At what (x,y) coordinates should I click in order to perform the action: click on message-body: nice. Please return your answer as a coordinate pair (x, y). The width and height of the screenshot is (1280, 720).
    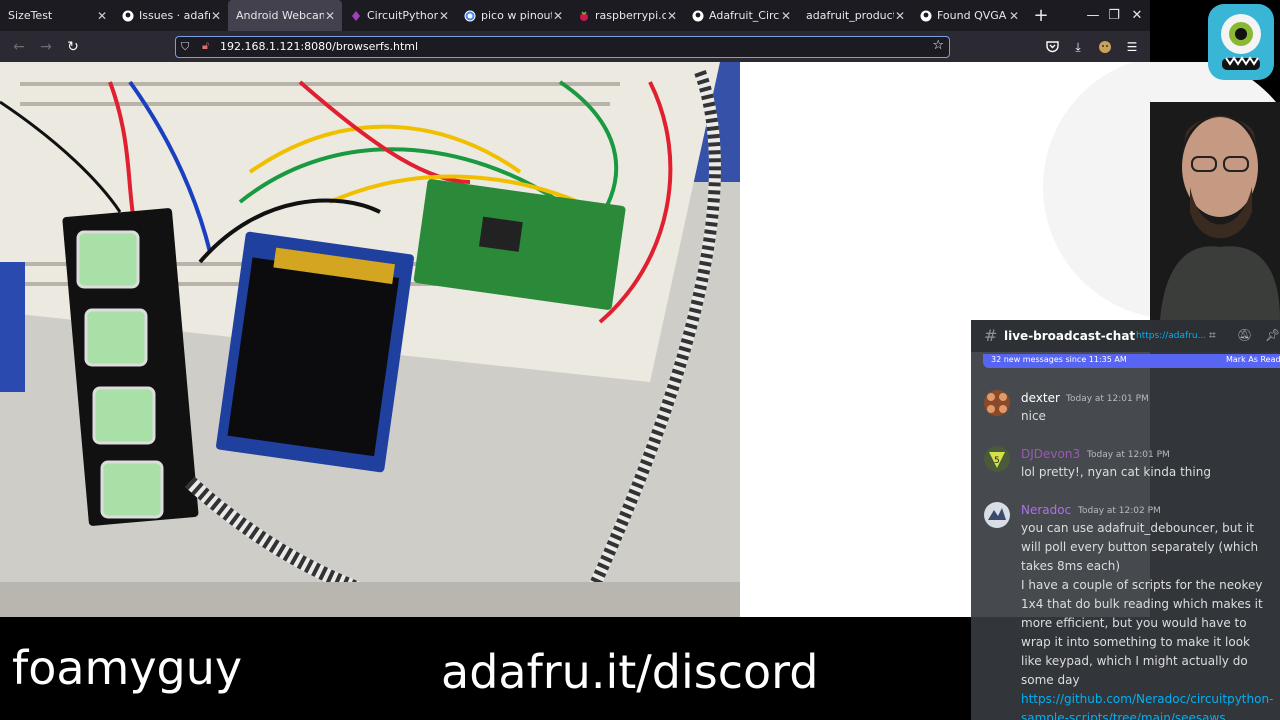
    Looking at the image, I should click on (1147, 416).